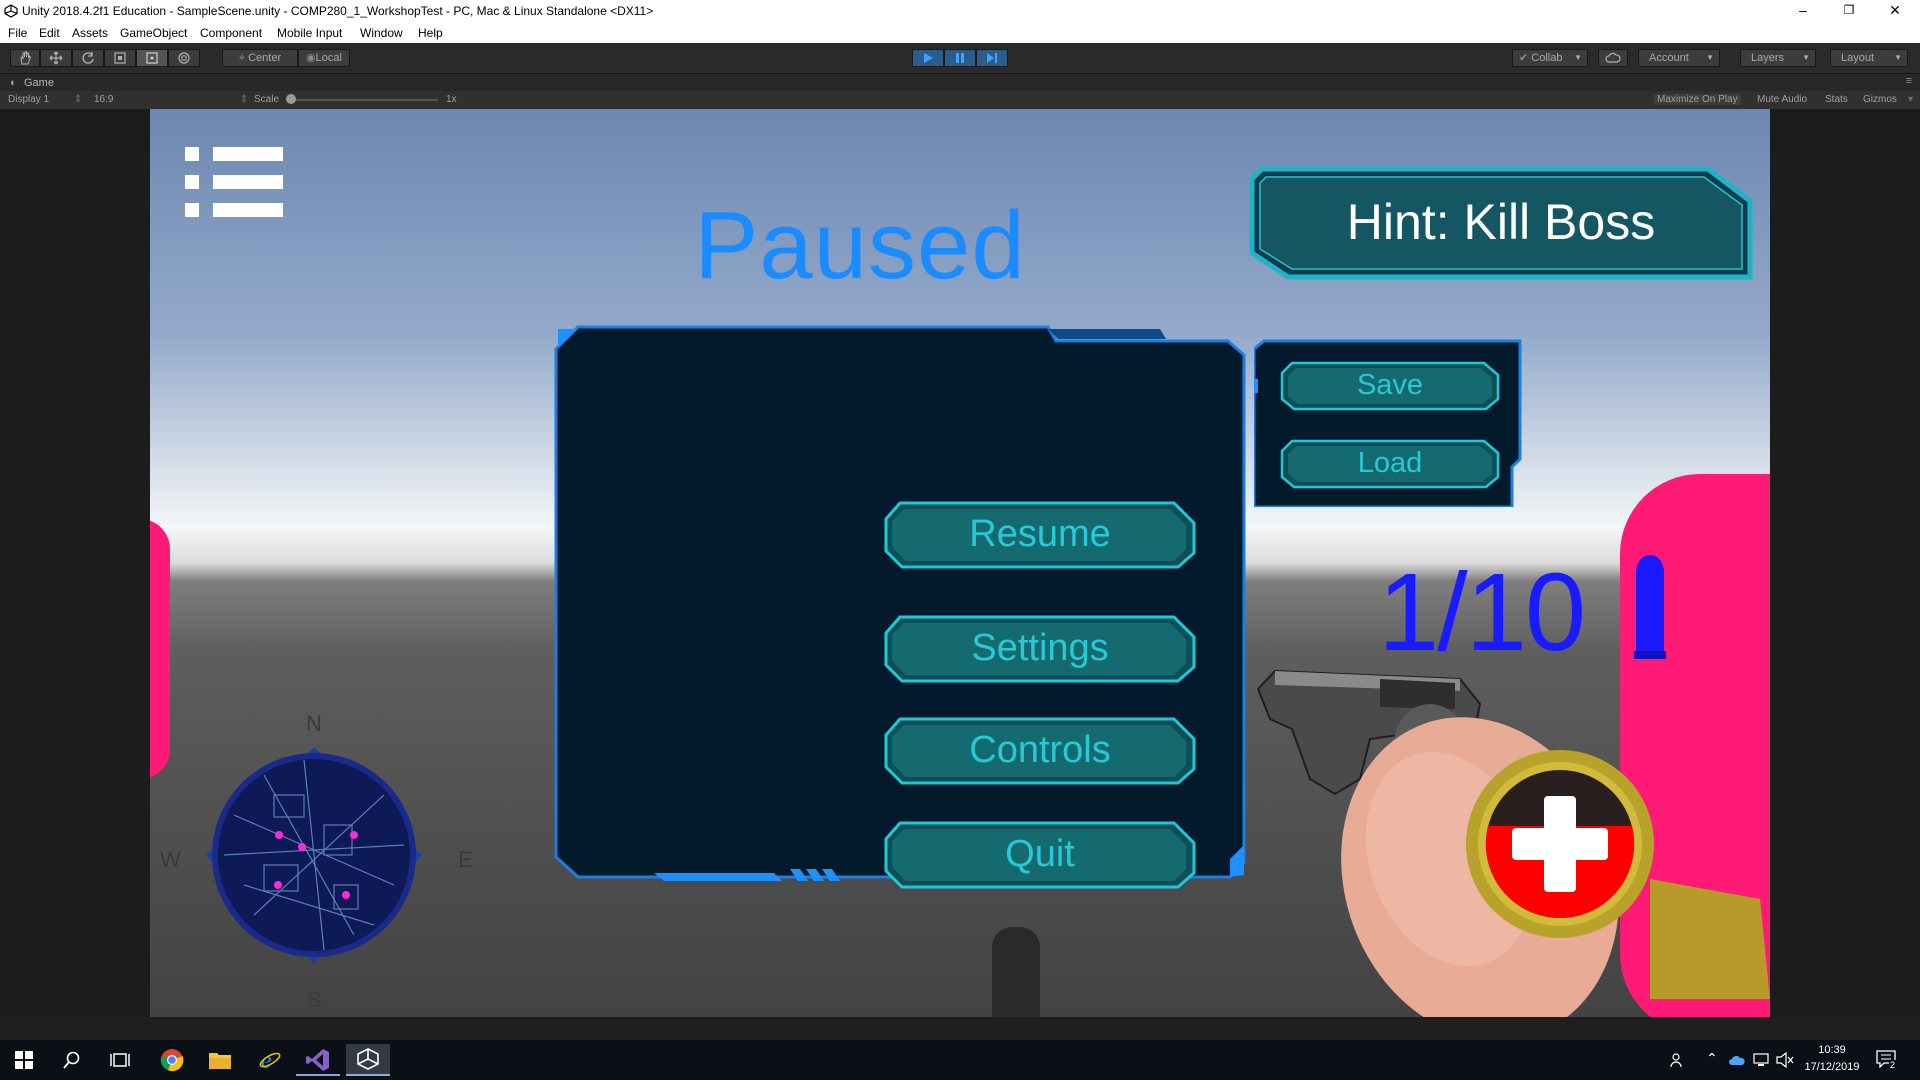  Describe the element at coordinates (25, 58) in the screenshot. I see `hand-tool-button` at that location.